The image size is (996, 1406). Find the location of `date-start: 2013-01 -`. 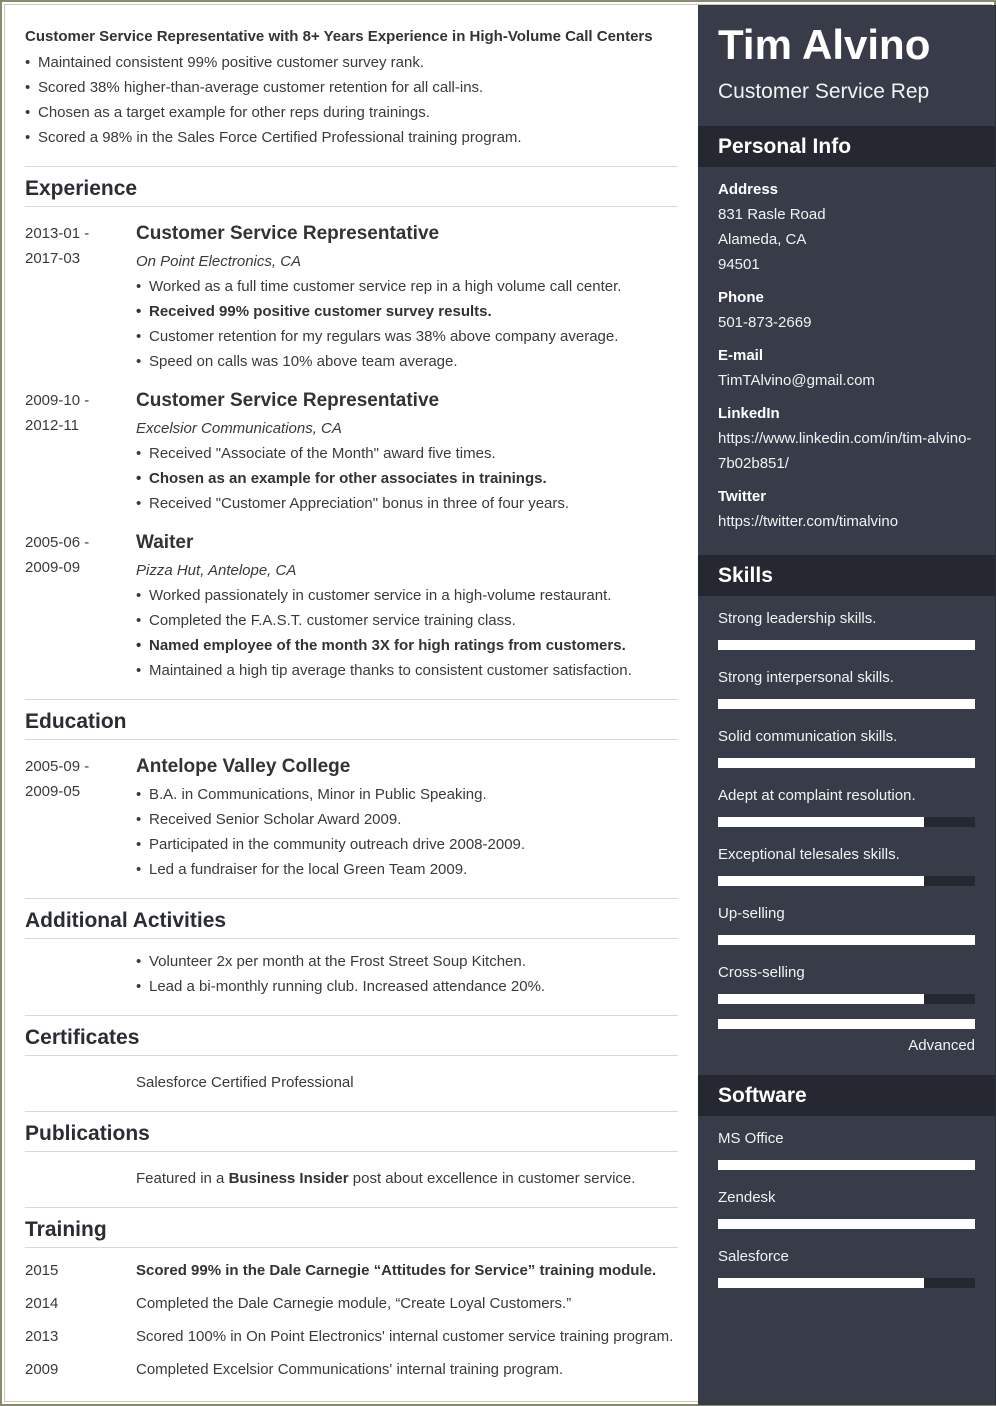

date-start: 2013-01 - is located at coordinates (57, 233).